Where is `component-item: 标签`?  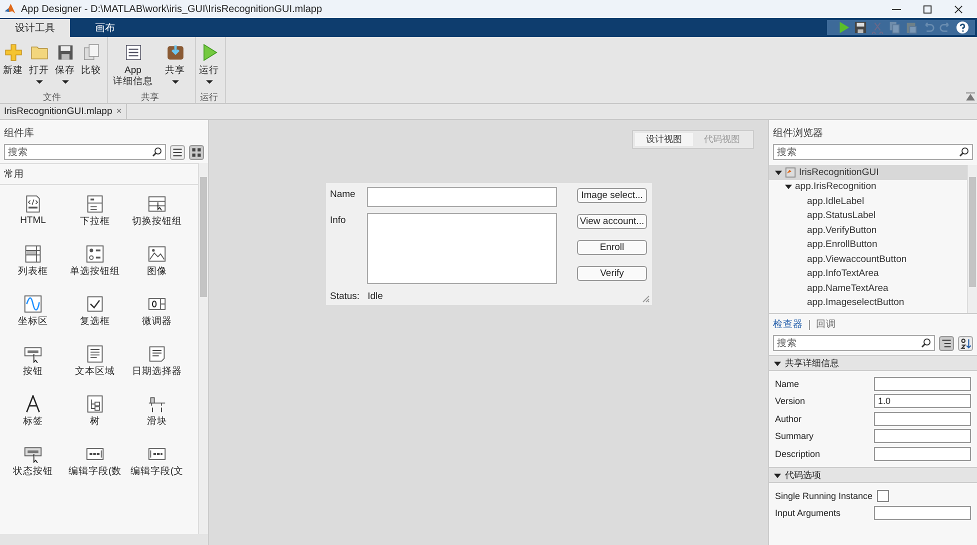 component-item: 标签 is located at coordinates (33, 411).